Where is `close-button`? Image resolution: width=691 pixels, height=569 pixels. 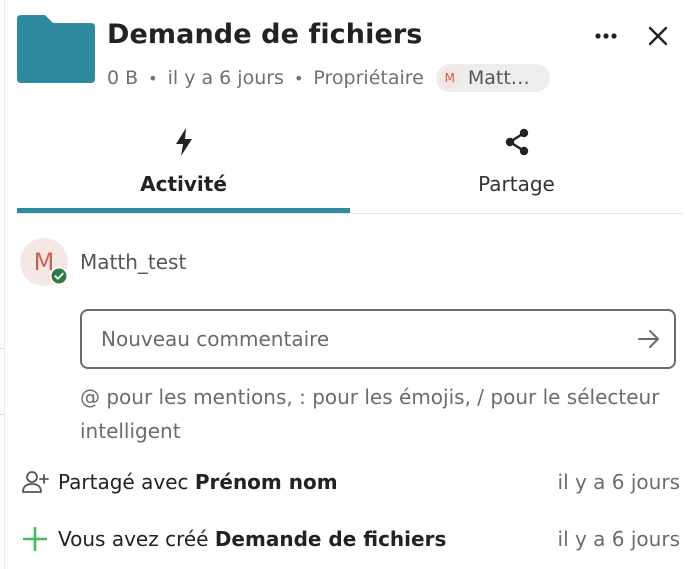 close-button is located at coordinates (658, 36).